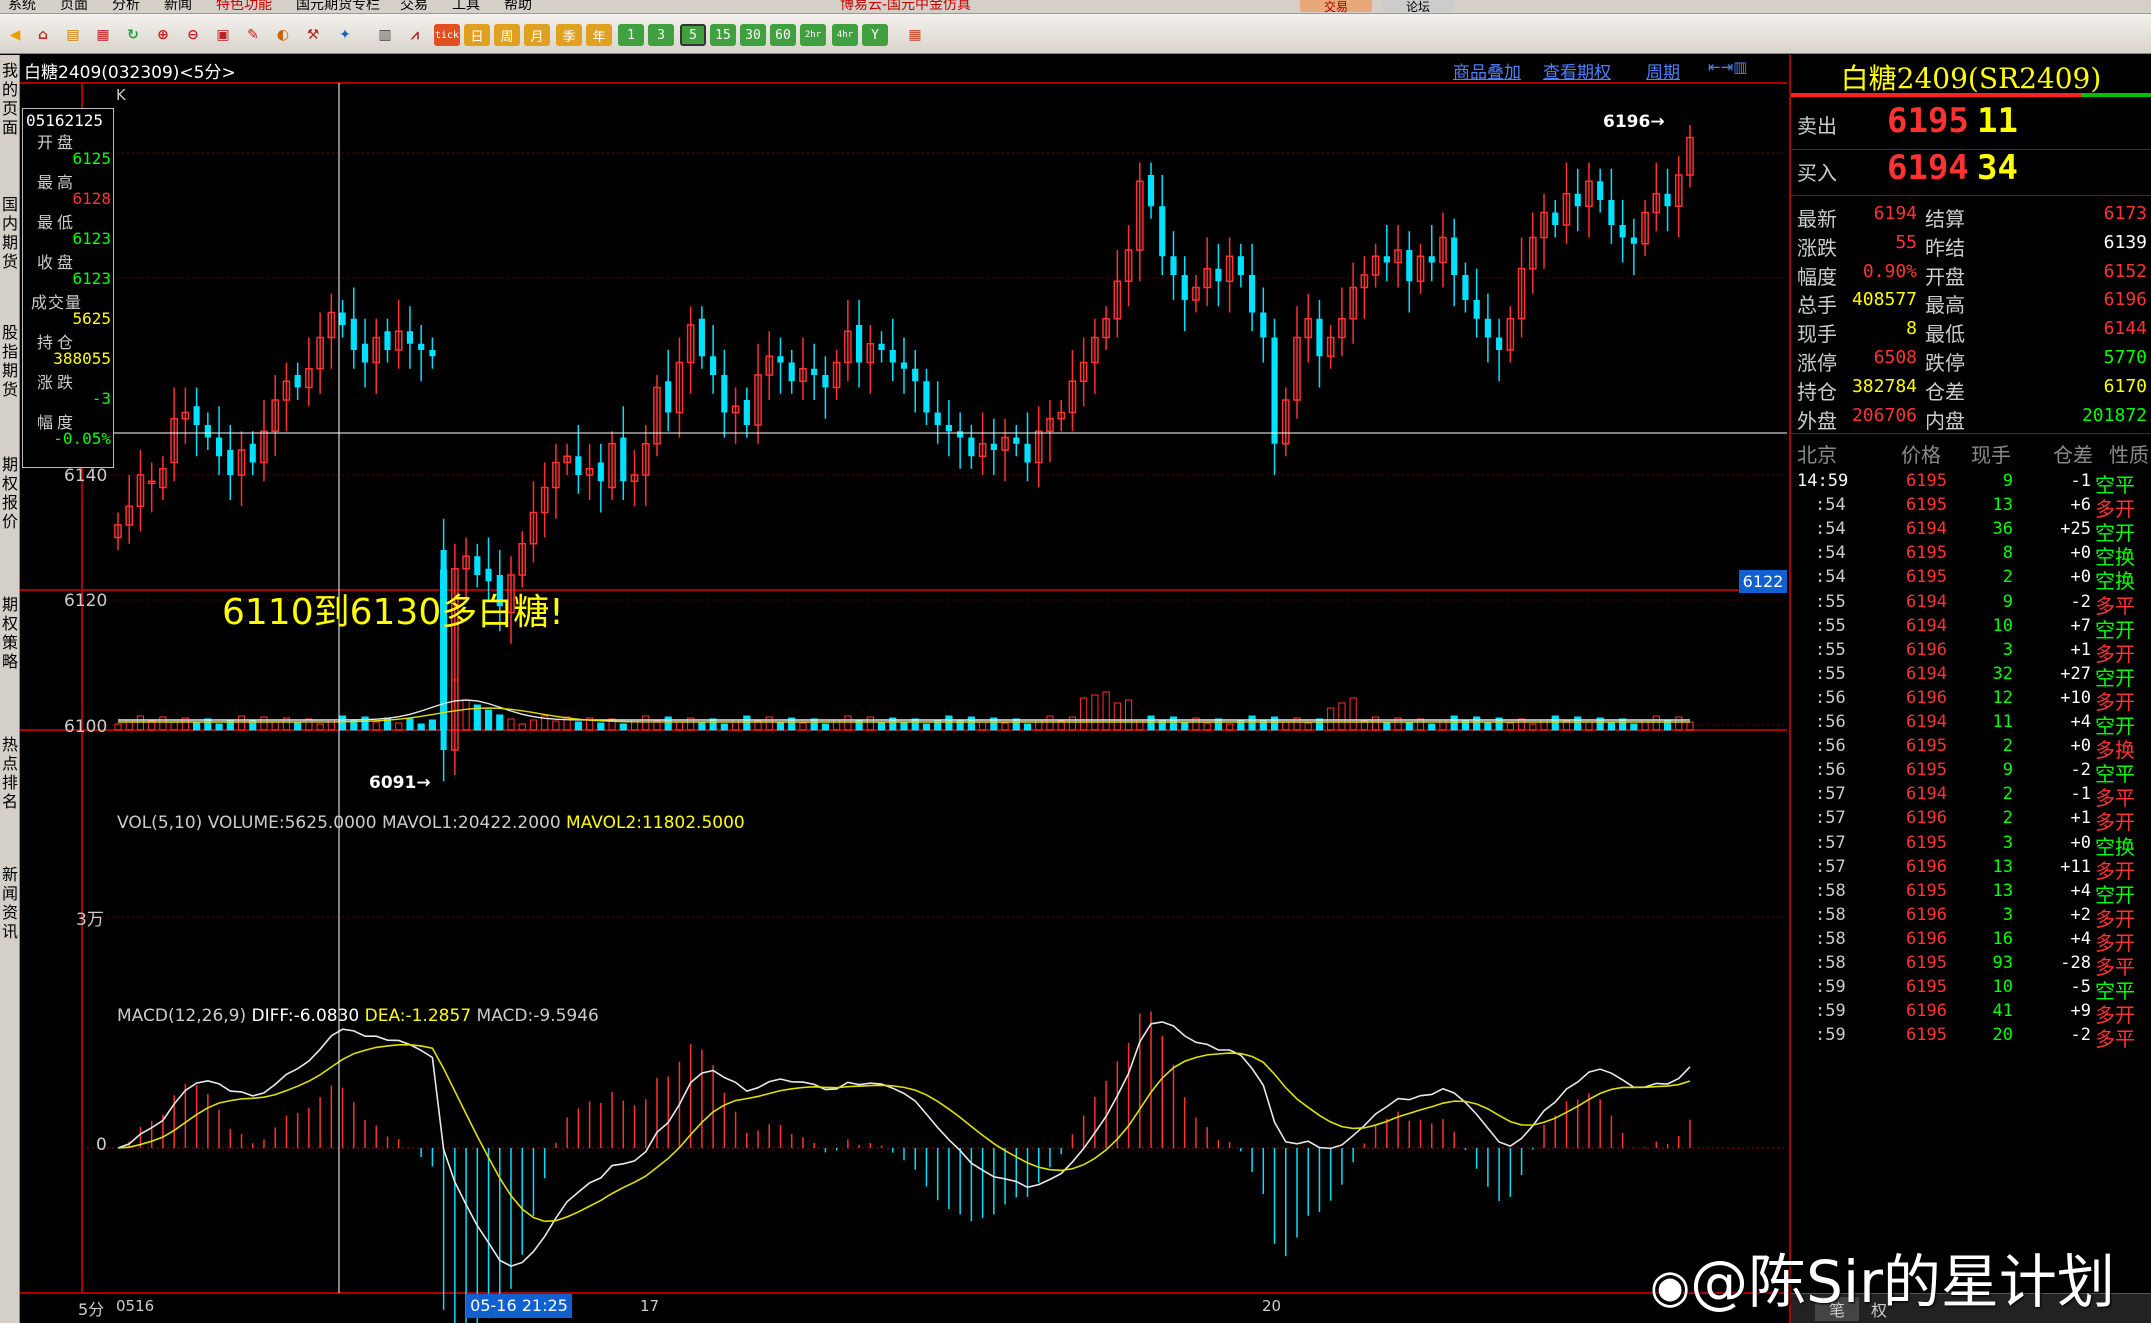  I want to click on menu-analysis: 分析, so click(126, 6).